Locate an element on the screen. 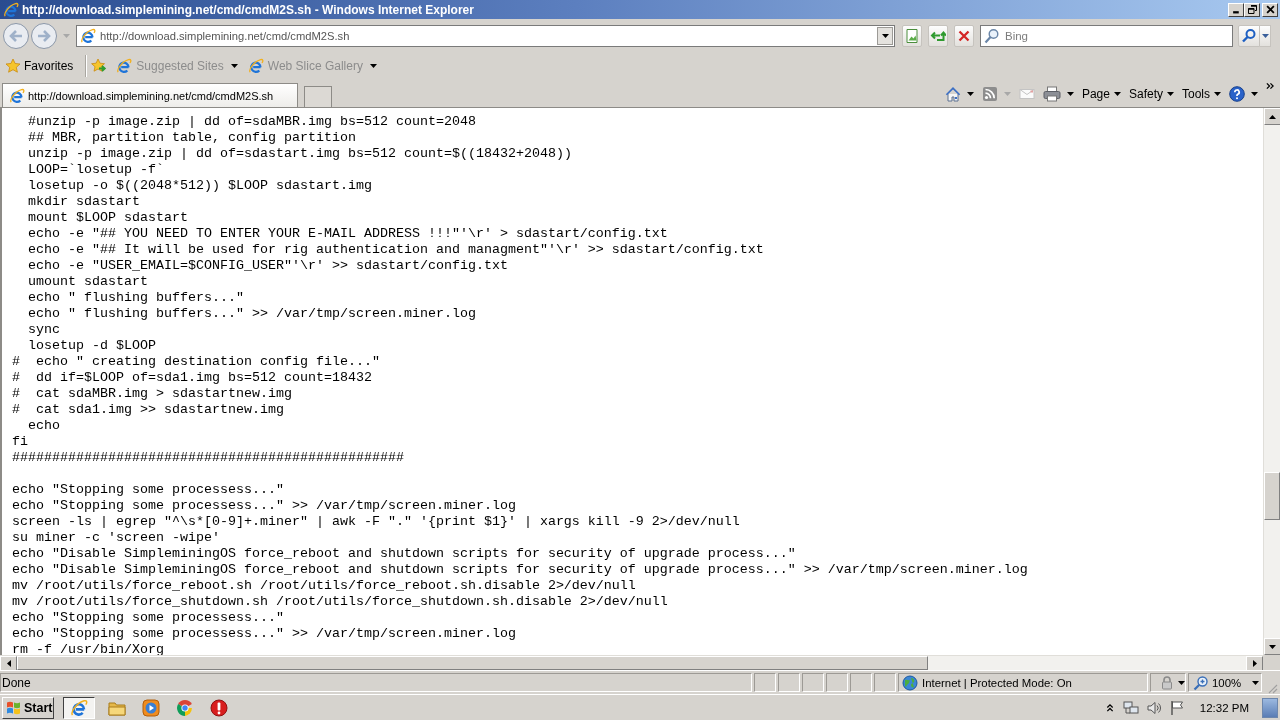 This screenshot has height=720, width=1280. lock-icon is located at coordinates (1167, 682).